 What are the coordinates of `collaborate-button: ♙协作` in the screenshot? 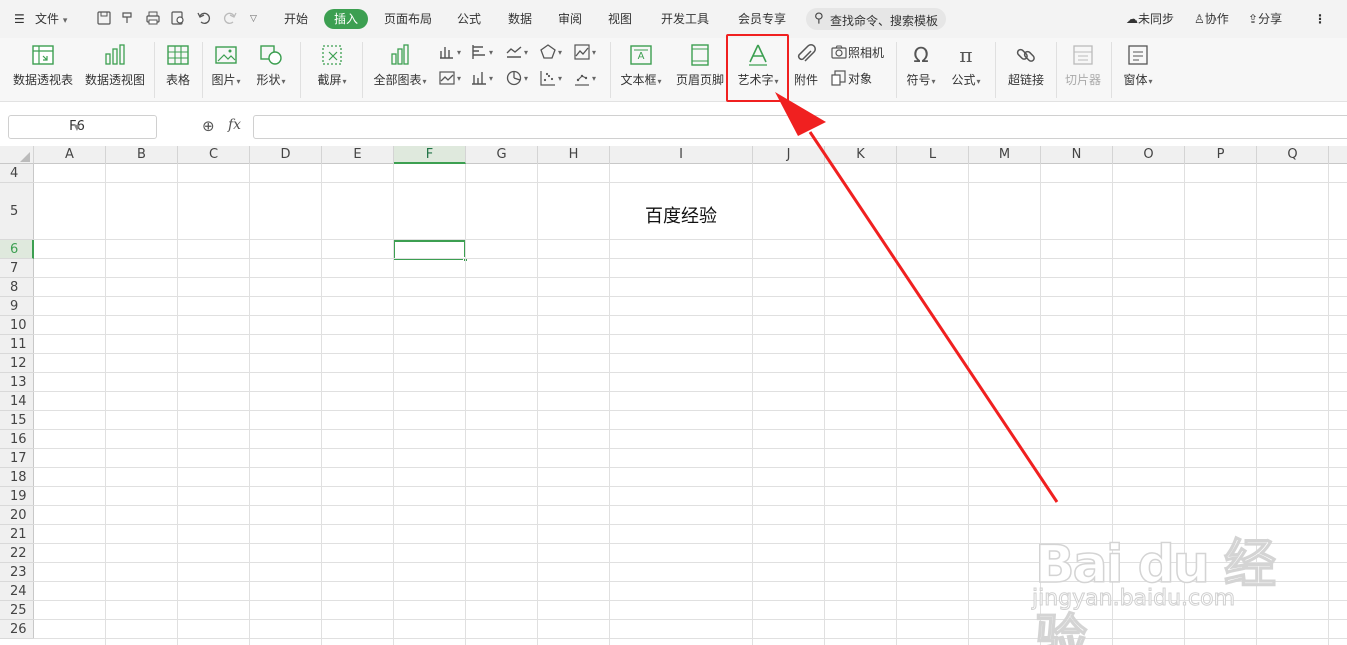 It's located at (1211, 19).